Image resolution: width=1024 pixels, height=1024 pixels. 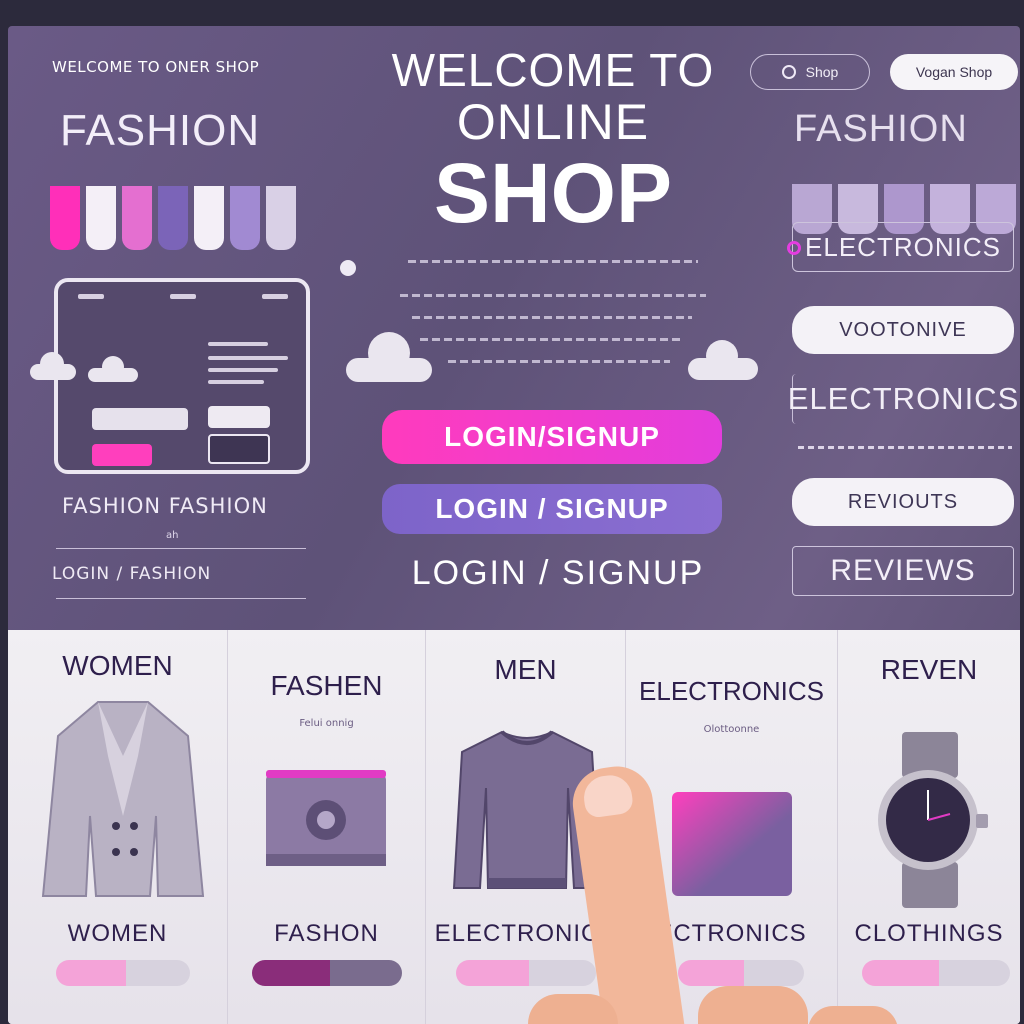 I want to click on category-card-fashen: FASHEN Felui onnig FASHON, so click(x=327, y=827).